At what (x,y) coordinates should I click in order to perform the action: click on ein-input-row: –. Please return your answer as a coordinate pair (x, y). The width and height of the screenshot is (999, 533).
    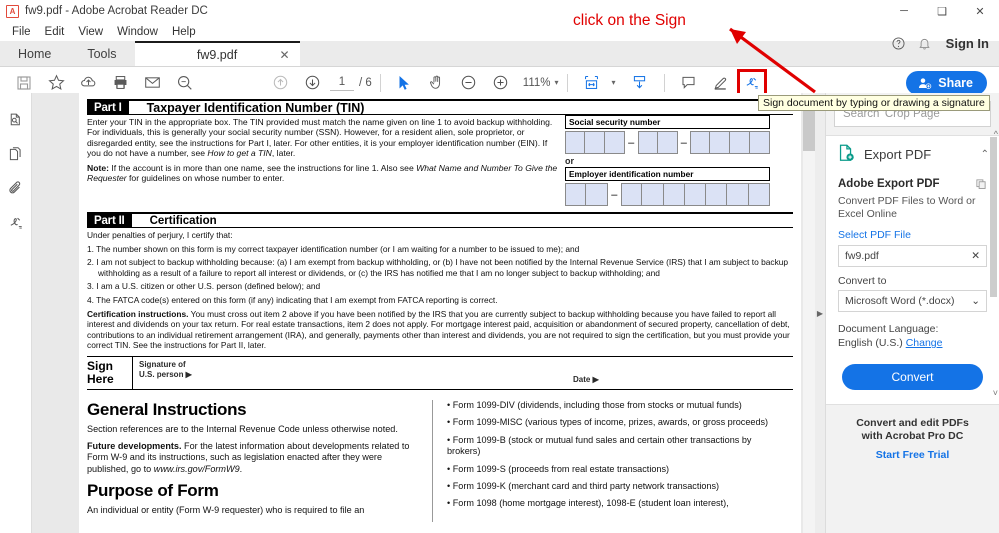
    Looking at the image, I should click on (667, 194).